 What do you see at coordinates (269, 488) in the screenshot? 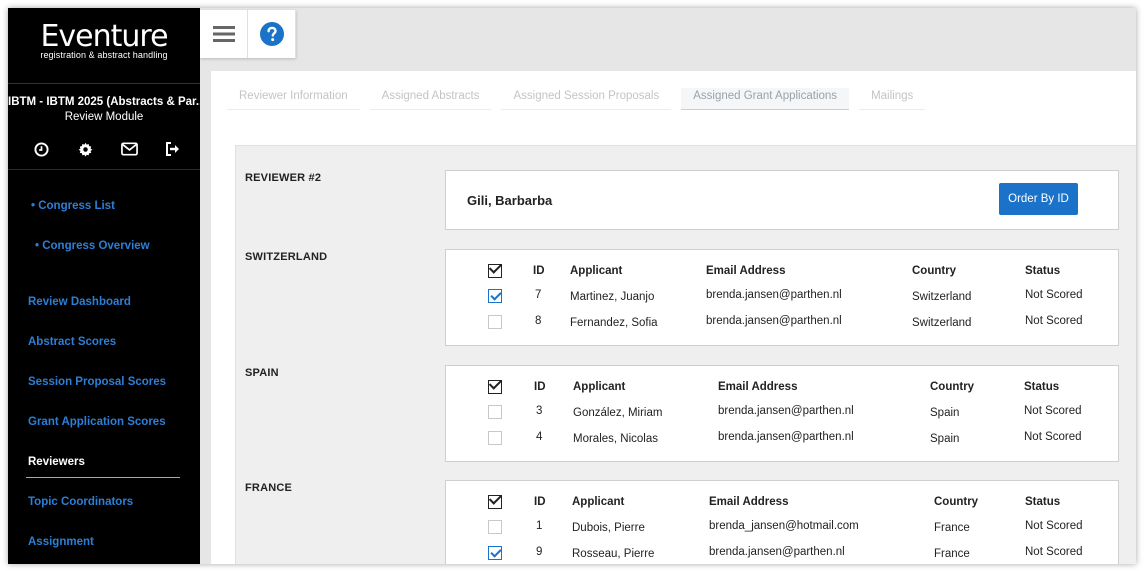
I see `country-group-label: FRANCE` at bounding box center [269, 488].